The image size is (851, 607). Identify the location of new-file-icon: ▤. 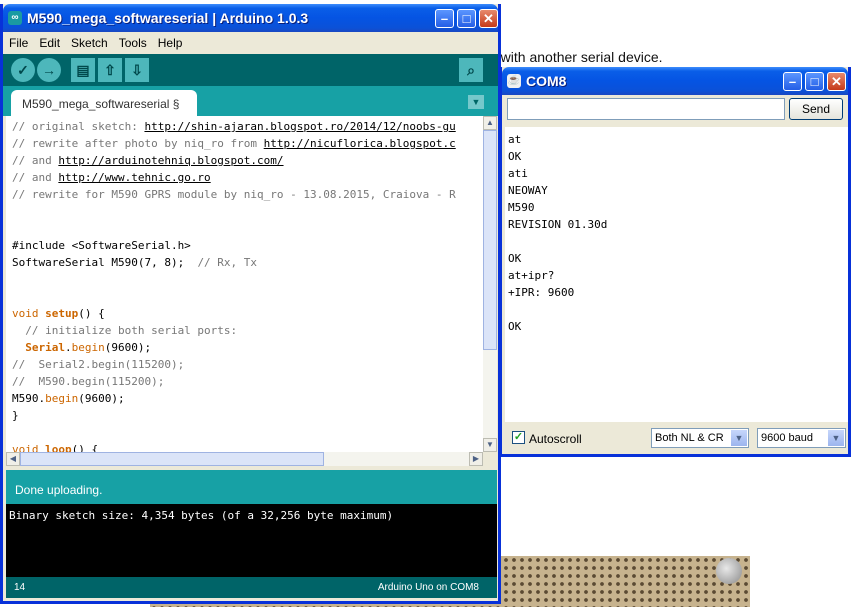
(83, 70).